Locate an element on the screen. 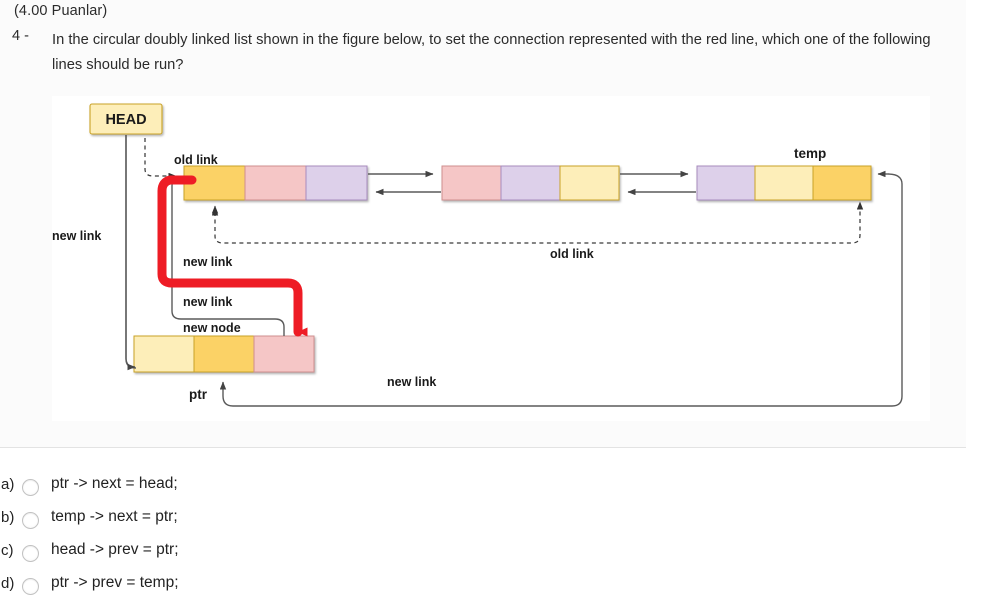  option-text-a: ptr -> next = head; is located at coordinates (114, 484).